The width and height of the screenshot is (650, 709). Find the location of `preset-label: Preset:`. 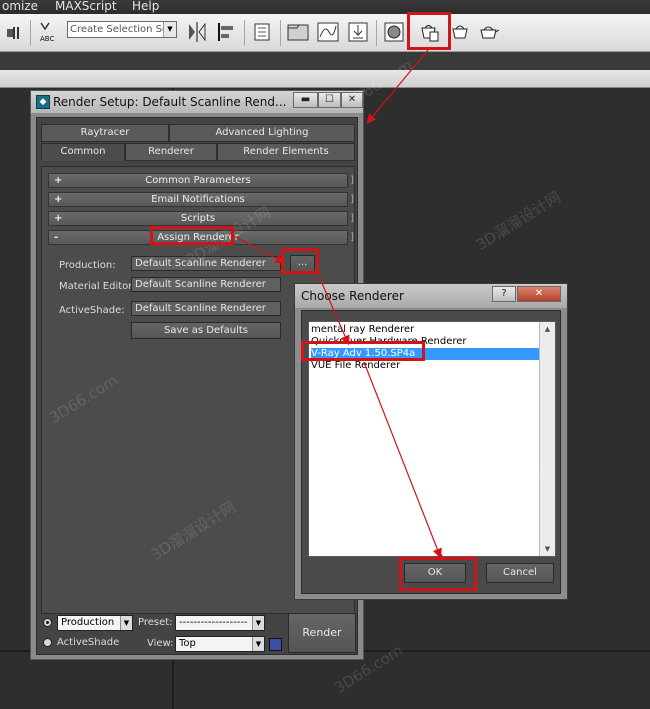

preset-label: Preset: is located at coordinates (155, 622).